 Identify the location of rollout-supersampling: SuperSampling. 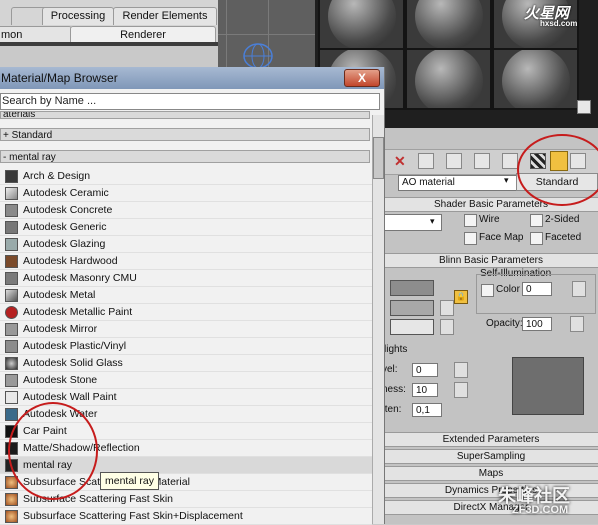
(490, 456).